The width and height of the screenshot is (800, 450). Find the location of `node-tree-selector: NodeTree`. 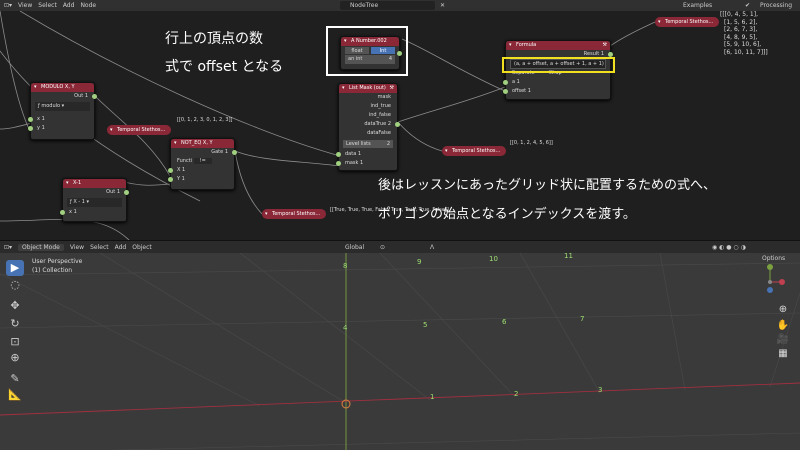

node-tree-selector: NodeTree is located at coordinates (387, 5).